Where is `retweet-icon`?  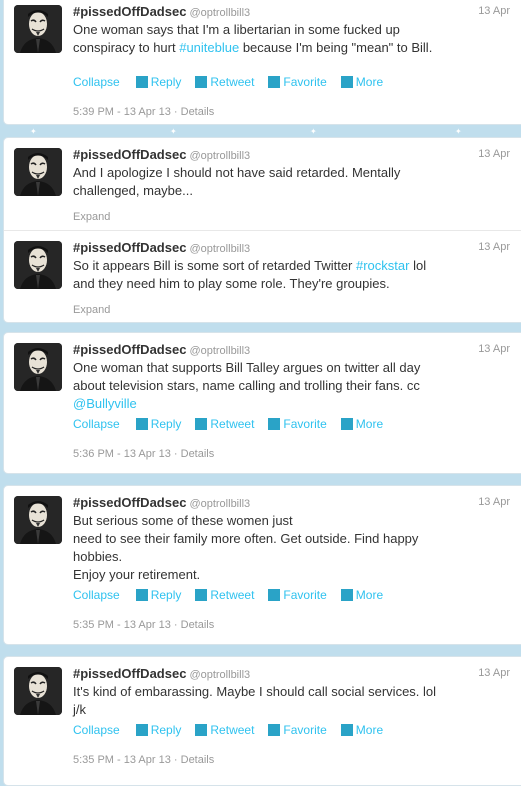 retweet-icon is located at coordinates (201, 424).